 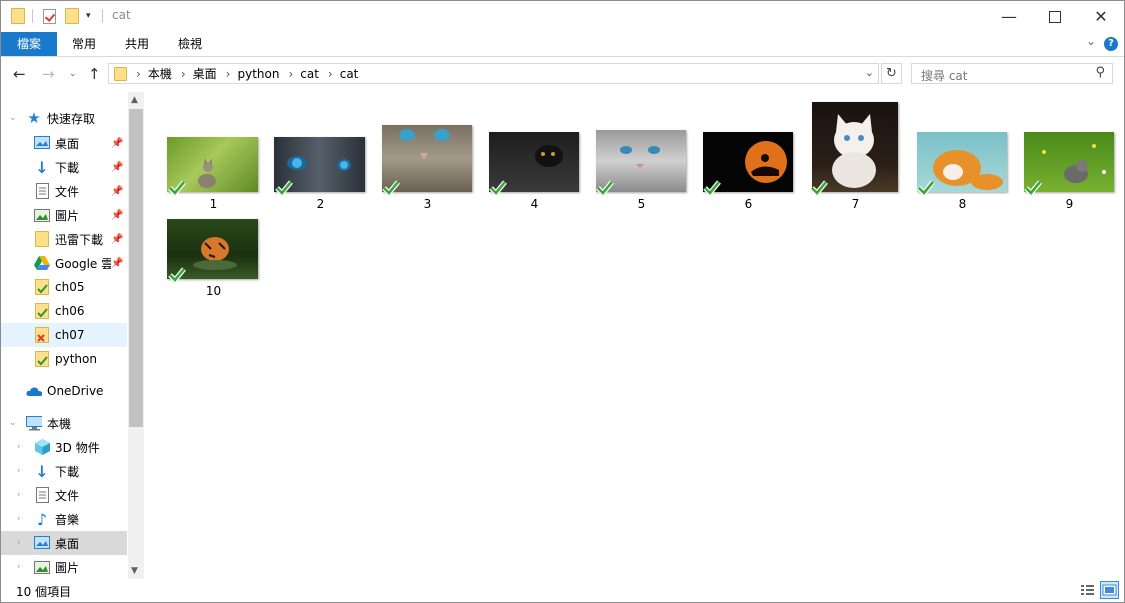 I want to click on nav-this-pc: ⌄ 本機, so click(x=64, y=423).